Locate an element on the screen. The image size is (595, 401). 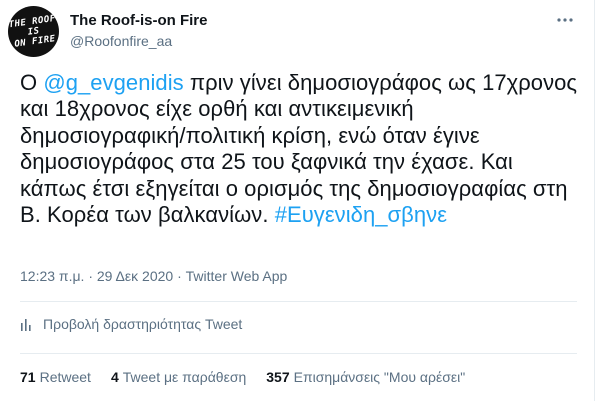
author-handle: @Roofonfire_aa is located at coordinates (139, 41).